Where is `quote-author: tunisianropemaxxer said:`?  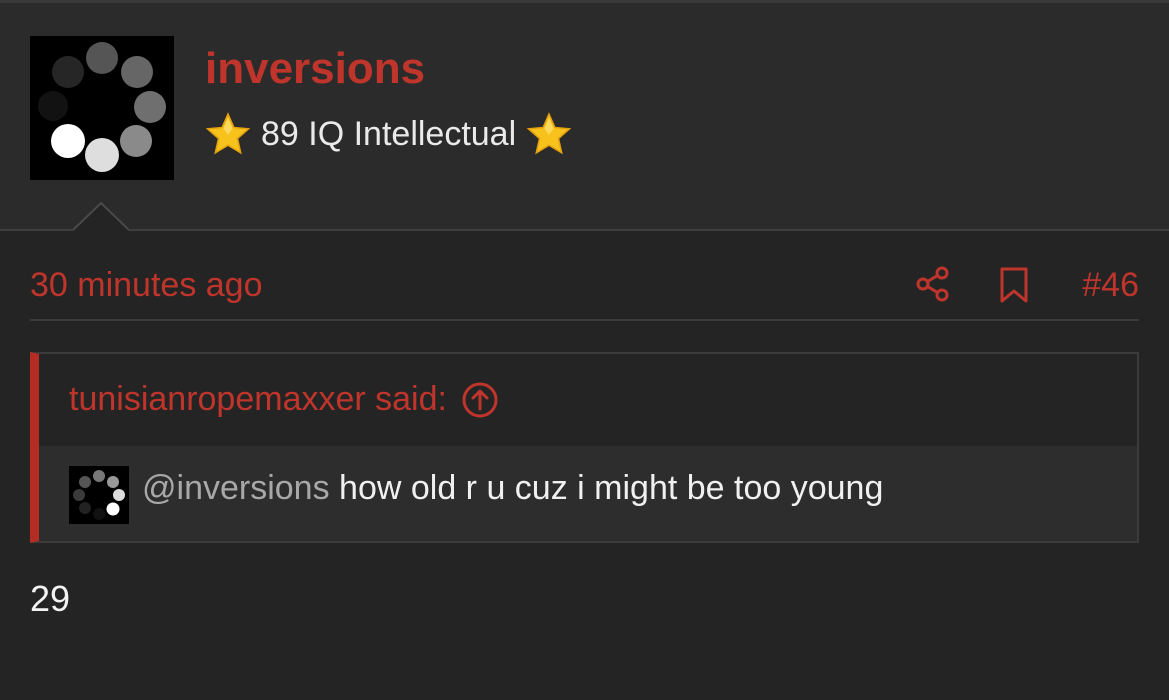 quote-author: tunisianropemaxxer said: is located at coordinates (284, 399).